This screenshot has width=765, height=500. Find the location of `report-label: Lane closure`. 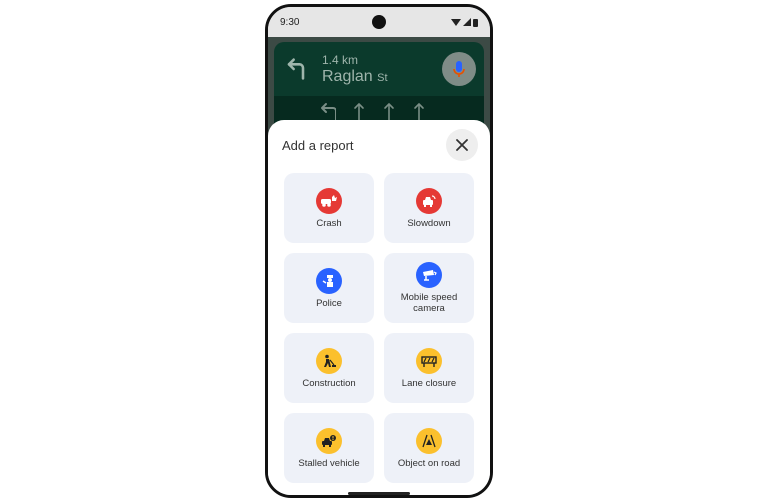

report-label: Lane closure is located at coordinates (429, 383).